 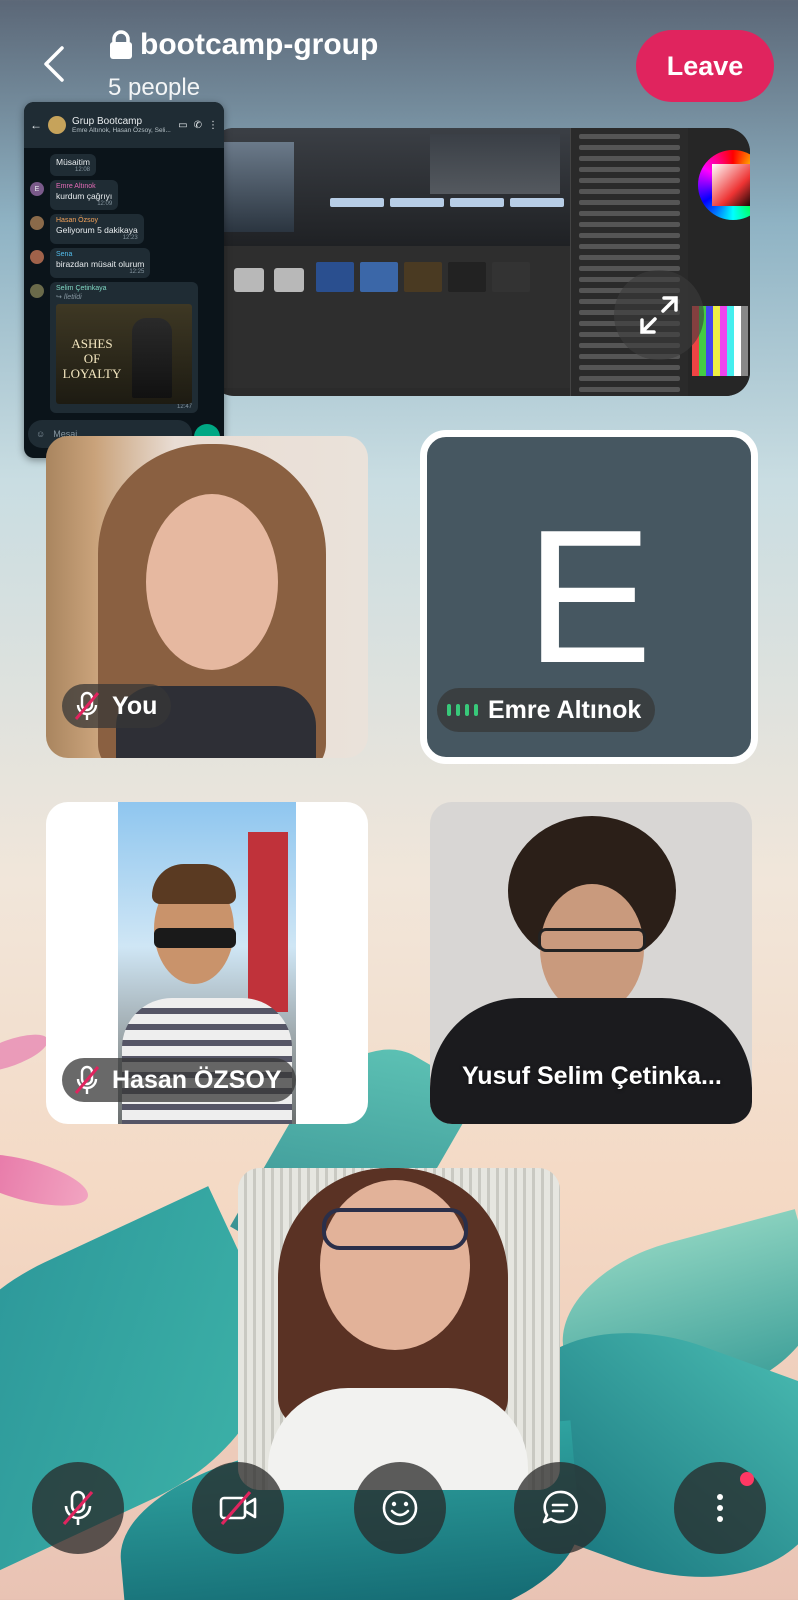 What do you see at coordinates (259, 44) in the screenshot?
I see `call-title: bootcamp-group` at bounding box center [259, 44].